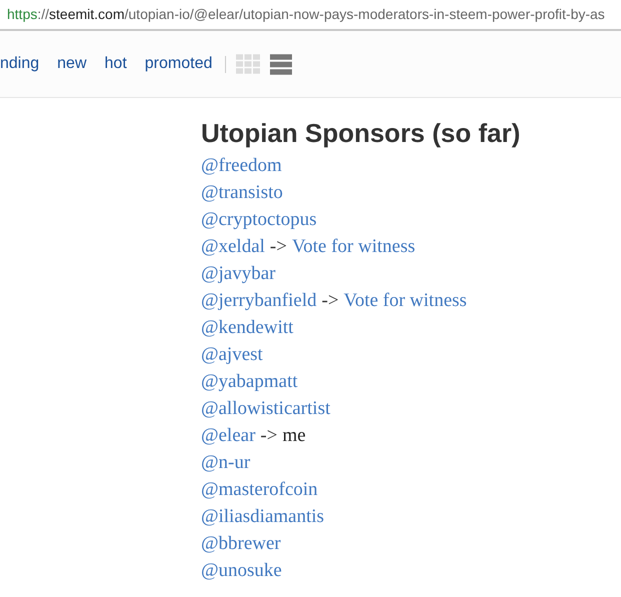  What do you see at coordinates (281, 64) in the screenshot?
I see `list-view-icon` at bounding box center [281, 64].